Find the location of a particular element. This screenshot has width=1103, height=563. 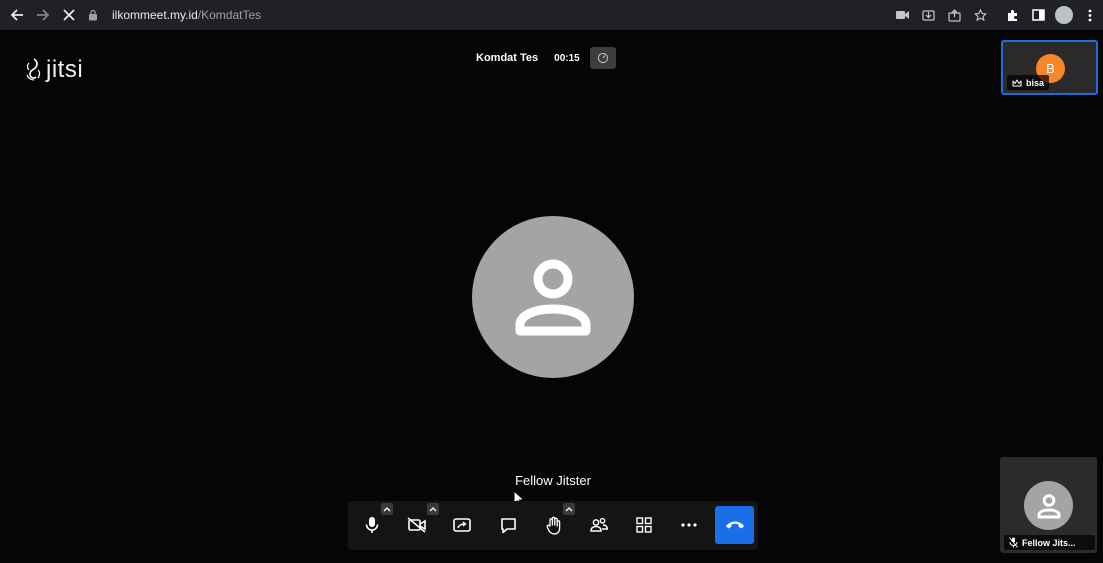

share-icon is located at coordinates (954, 15).